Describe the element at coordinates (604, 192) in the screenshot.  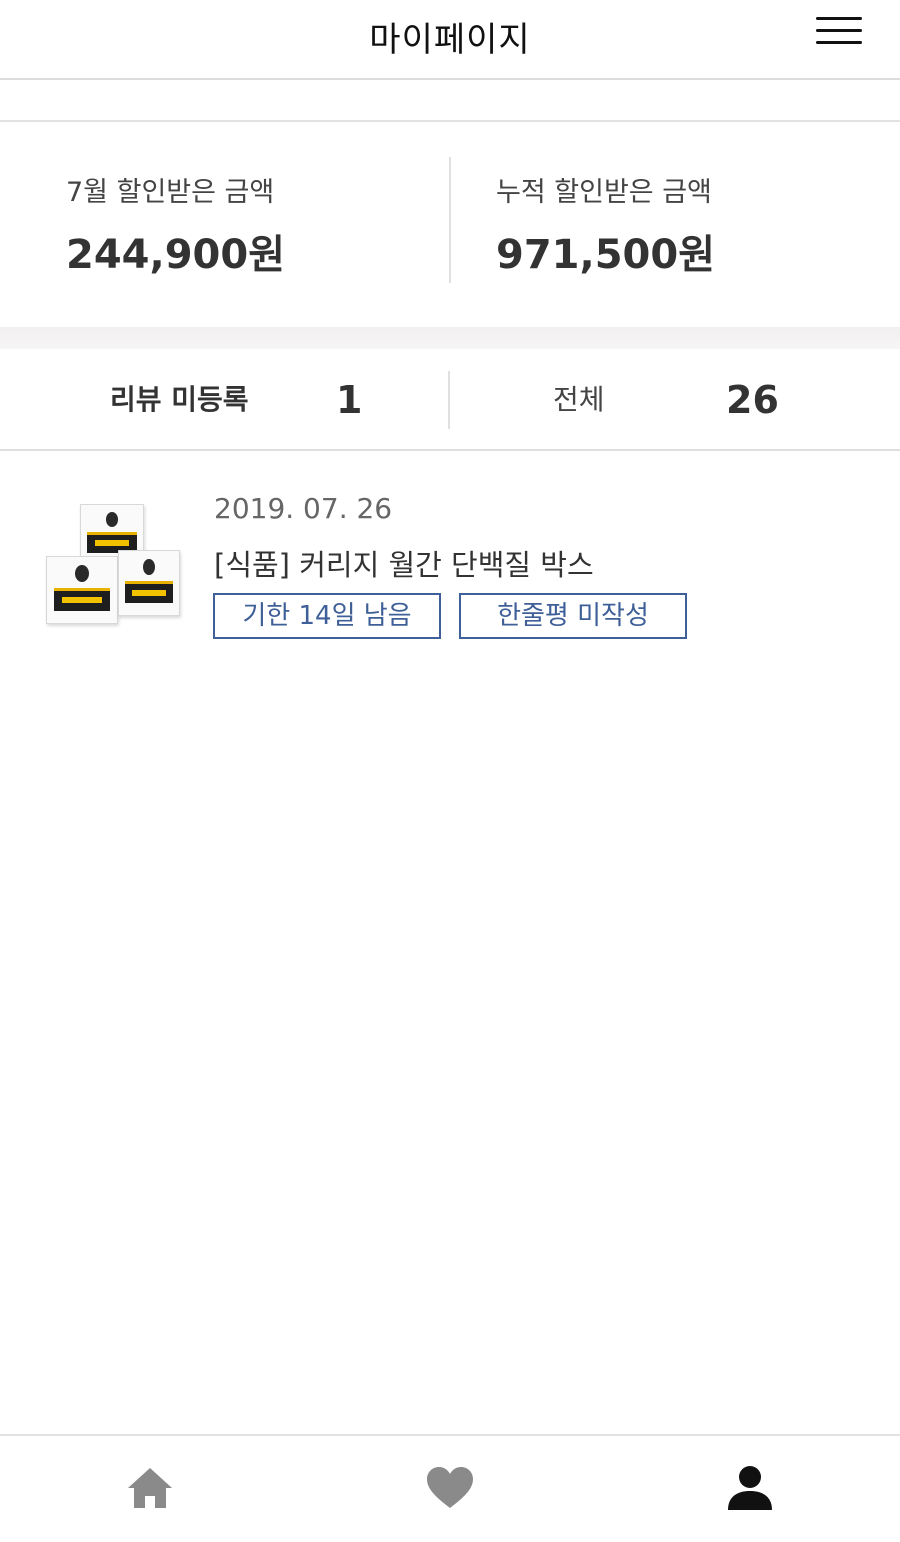
I see `total-discount-label: 누적 할인받은 금액` at that location.